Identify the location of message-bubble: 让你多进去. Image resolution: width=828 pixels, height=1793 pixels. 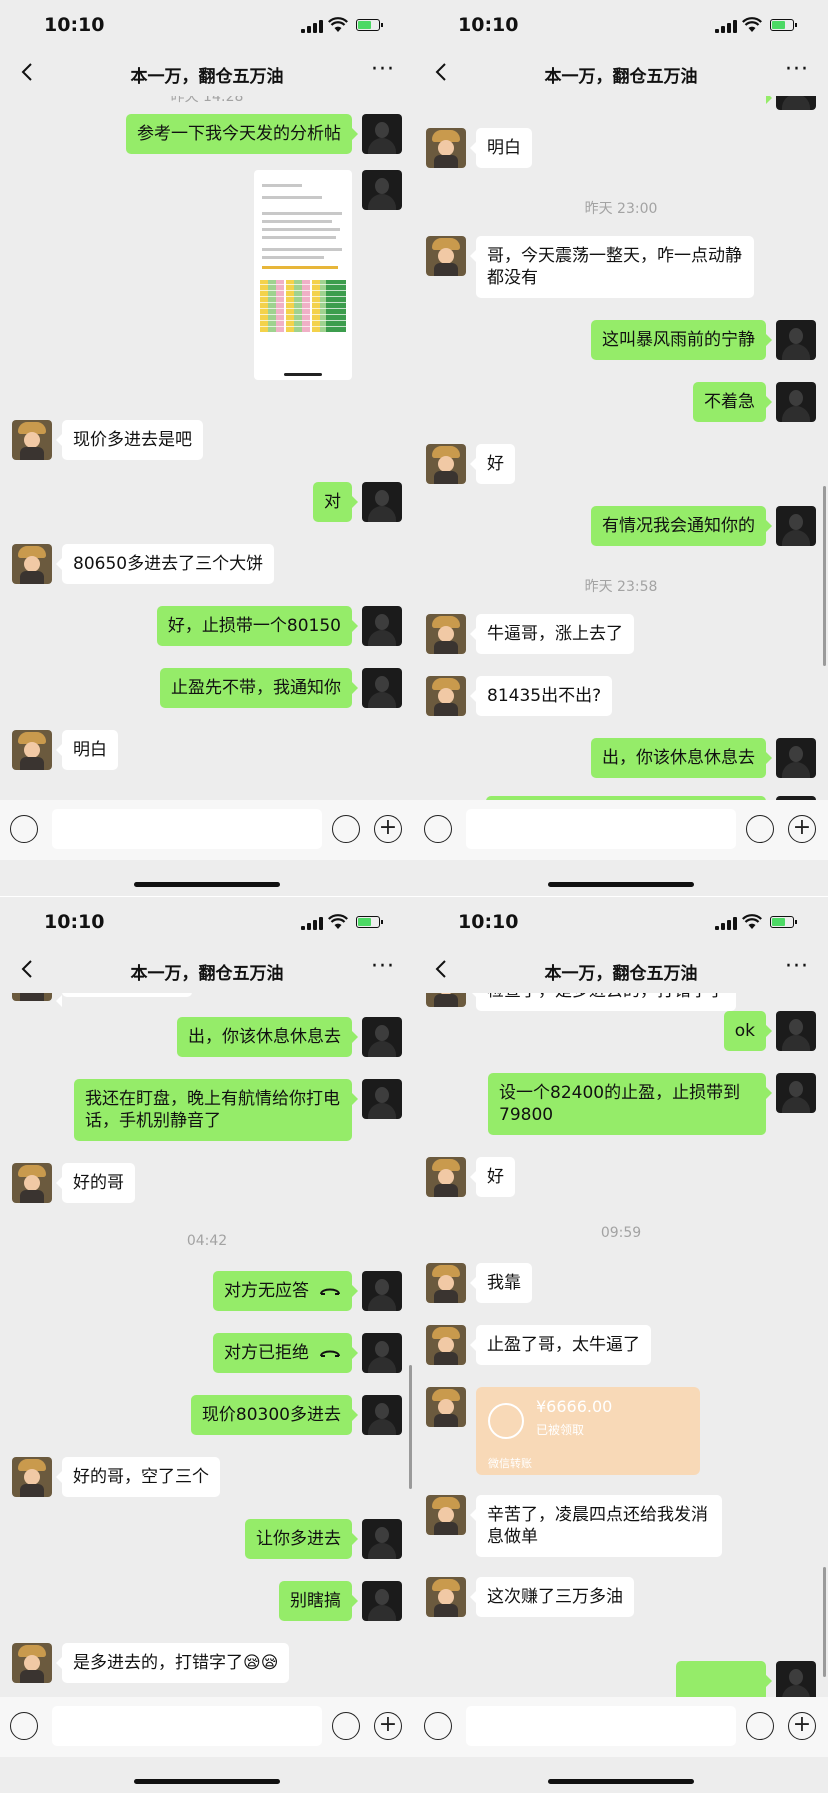
(301, 1539).